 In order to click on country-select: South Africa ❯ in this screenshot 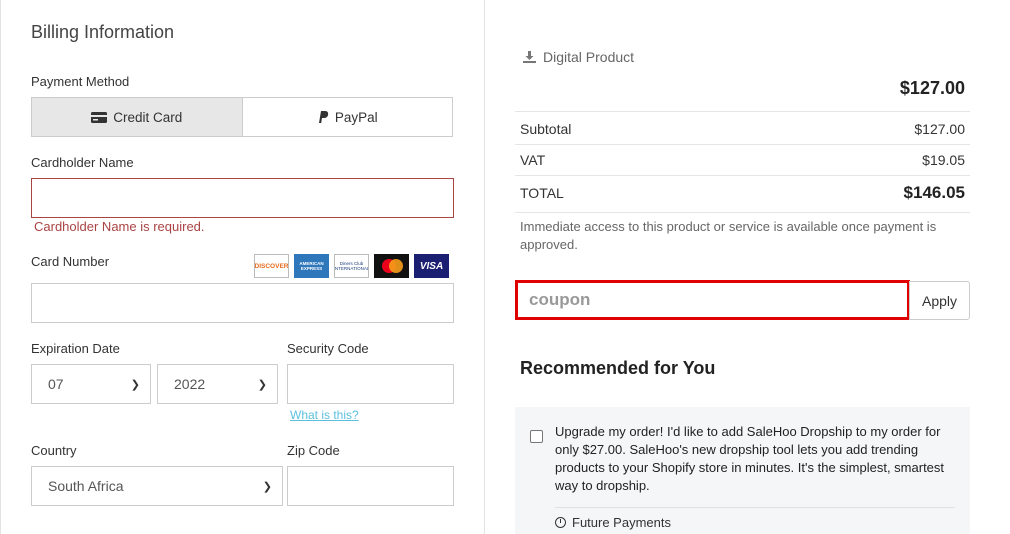, I will do `click(157, 486)`.